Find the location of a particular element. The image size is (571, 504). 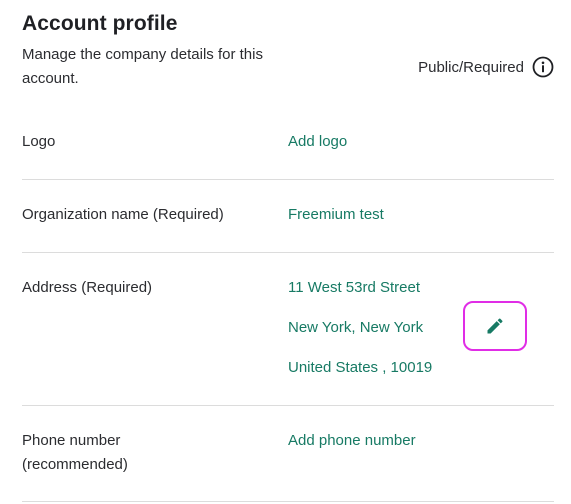

address-line-3: United States , 10019 is located at coordinates (360, 367).